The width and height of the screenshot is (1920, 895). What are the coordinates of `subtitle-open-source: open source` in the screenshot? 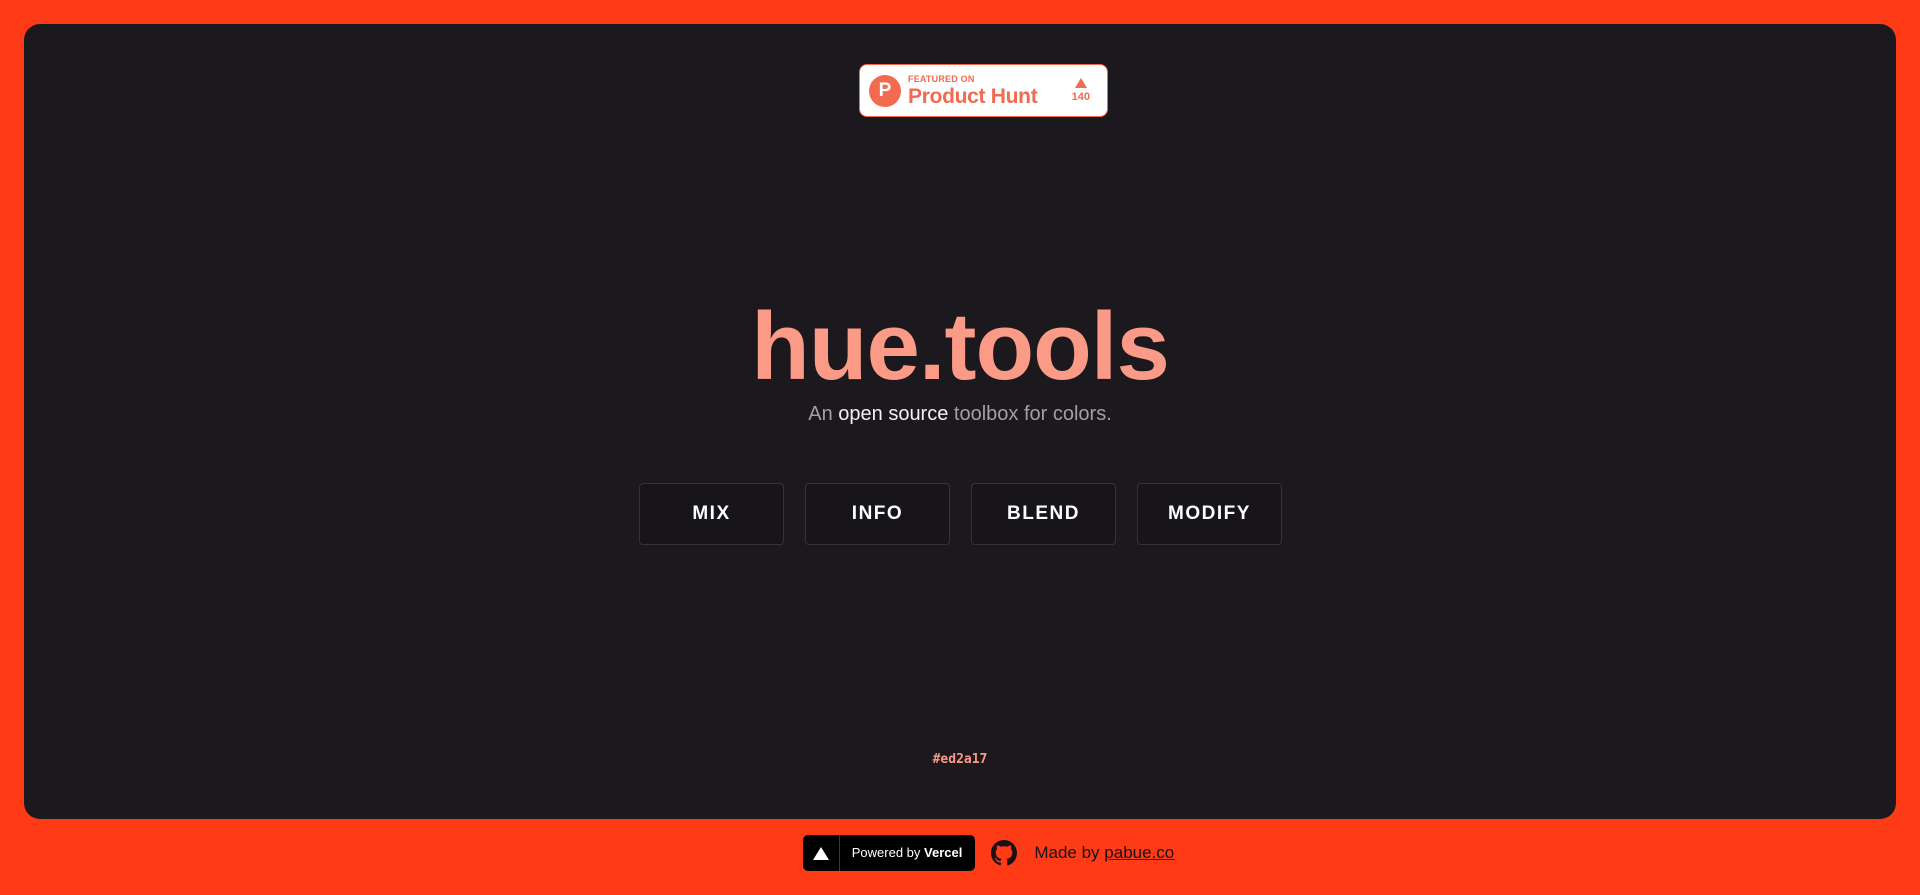 It's located at (893, 414).